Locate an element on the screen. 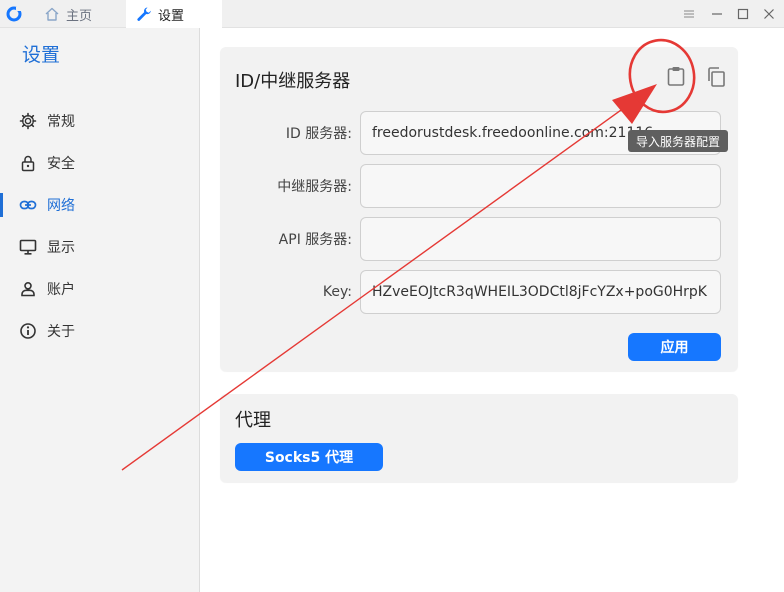 The height and width of the screenshot is (592, 784). apply-button: 应用 is located at coordinates (674, 347).